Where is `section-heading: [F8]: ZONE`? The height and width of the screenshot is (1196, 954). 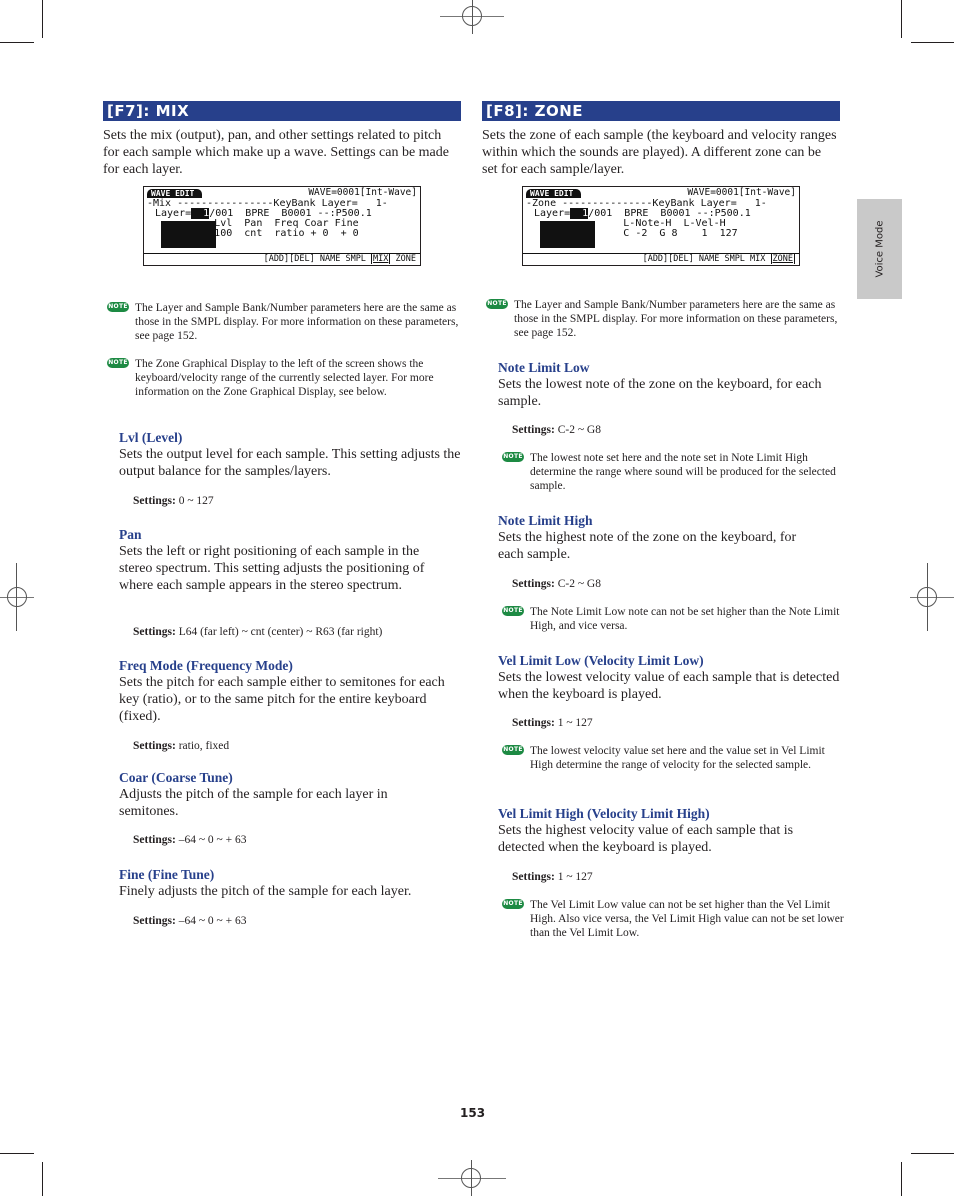
section-heading: [F8]: ZONE is located at coordinates (661, 111).